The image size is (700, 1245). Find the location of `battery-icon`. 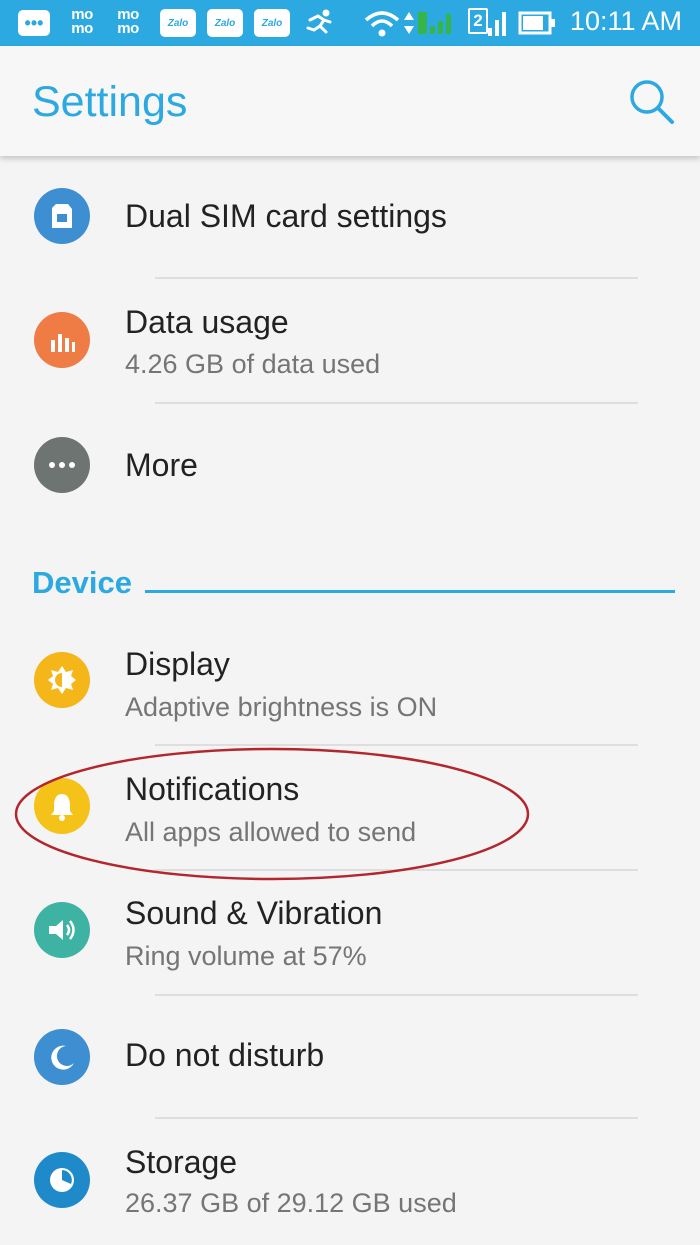

battery-icon is located at coordinates (536, 23).